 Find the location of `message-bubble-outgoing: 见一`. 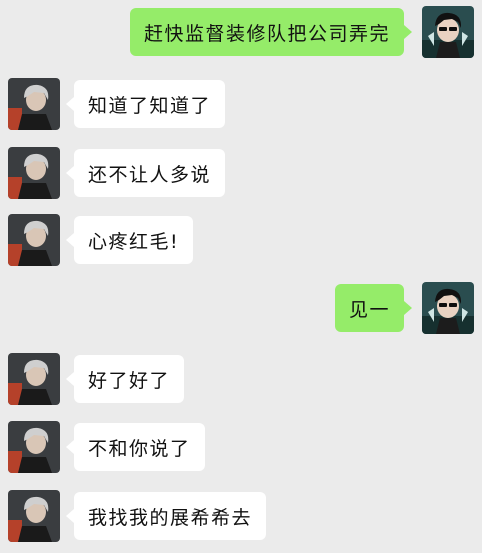

message-bubble-outgoing: 见一 is located at coordinates (373, 308).